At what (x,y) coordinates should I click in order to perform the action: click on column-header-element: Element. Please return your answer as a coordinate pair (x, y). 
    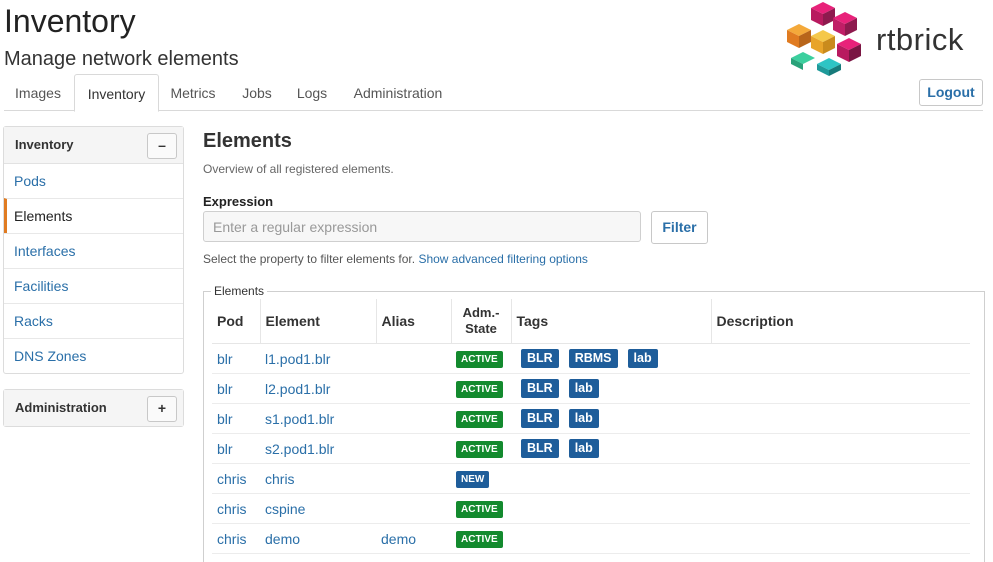
    Looking at the image, I should click on (318, 321).